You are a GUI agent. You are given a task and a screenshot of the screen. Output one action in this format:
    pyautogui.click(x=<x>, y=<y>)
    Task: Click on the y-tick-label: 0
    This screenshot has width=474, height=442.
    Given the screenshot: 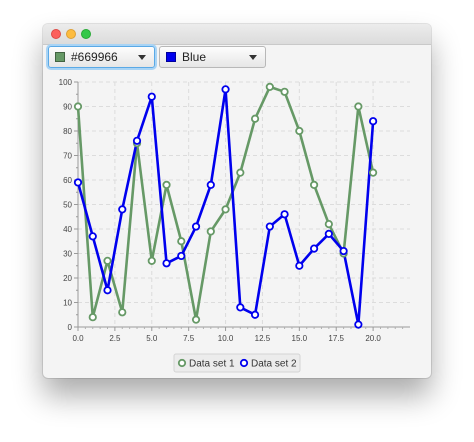 What is the action you would take?
    pyautogui.click(x=70, y=327)
    